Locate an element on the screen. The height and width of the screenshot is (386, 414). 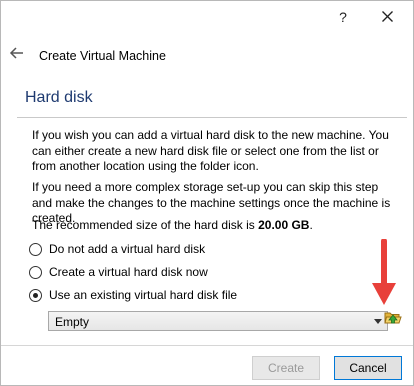
close-icon is located at coordinates (387, 16).